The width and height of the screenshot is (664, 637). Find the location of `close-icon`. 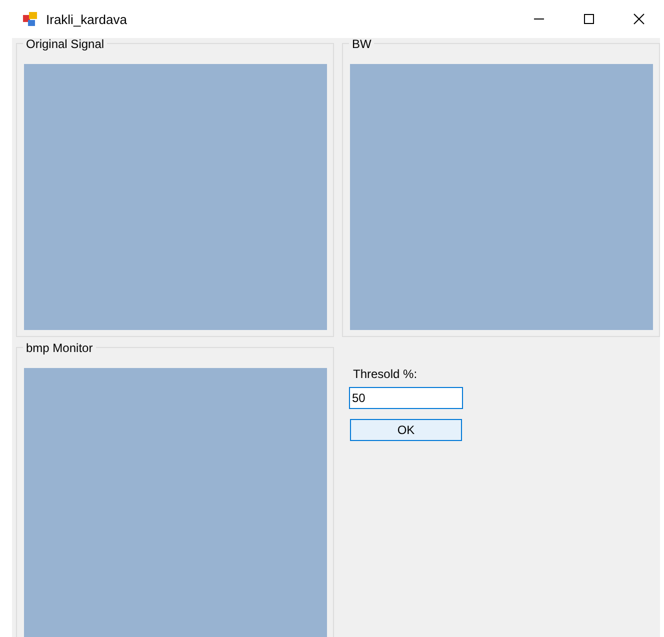

close-icon is located at coordinates (639, 19).